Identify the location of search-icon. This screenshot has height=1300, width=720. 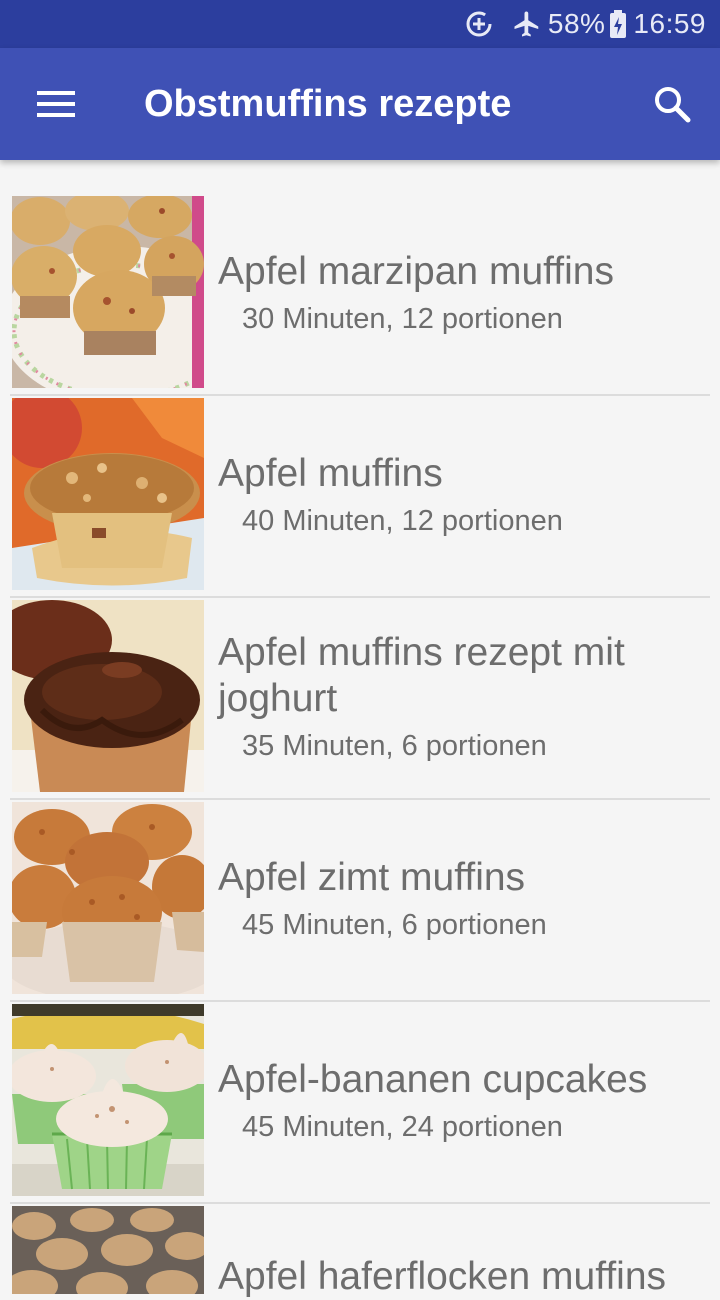
(673, 105).